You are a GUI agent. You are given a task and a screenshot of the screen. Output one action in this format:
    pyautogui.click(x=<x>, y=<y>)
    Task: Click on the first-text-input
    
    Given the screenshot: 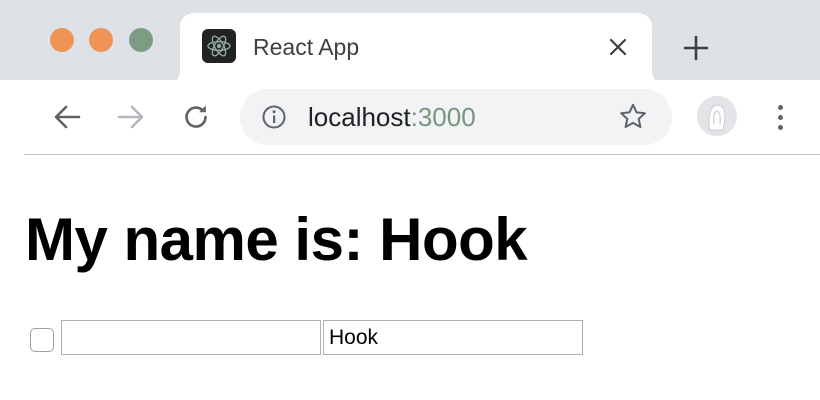 What is the action you would take?
    pyautogui.click(x=191, y=337)
    